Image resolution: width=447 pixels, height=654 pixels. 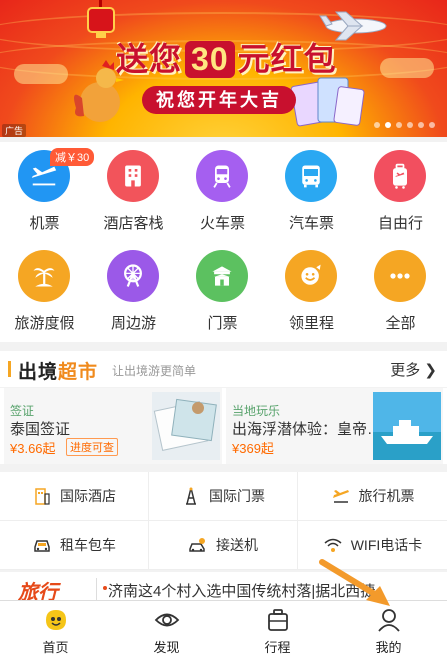 I want to click on bus-icon, so click(x=311, y=176).